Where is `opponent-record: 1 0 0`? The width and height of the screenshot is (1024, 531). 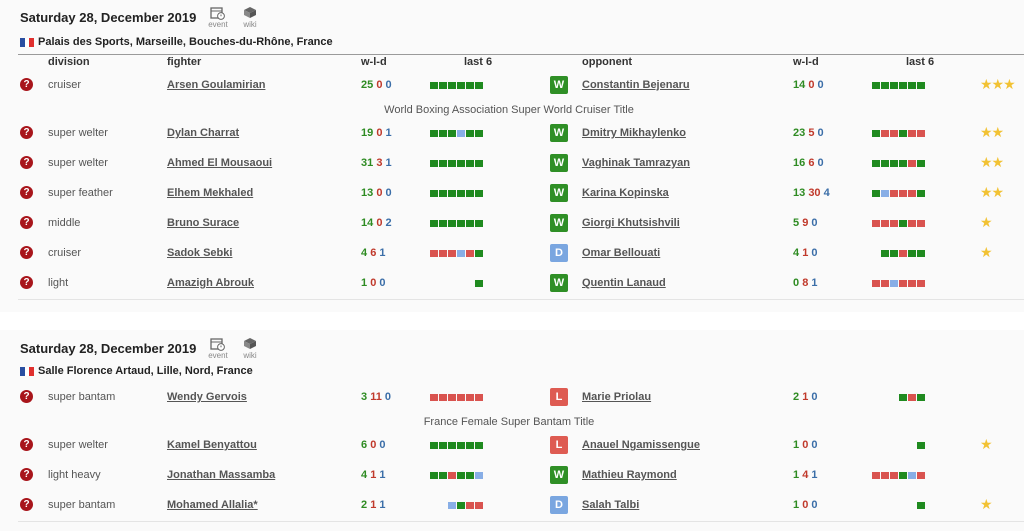 opponent-record: 1 0 0 is located at coordinates (805, 505).